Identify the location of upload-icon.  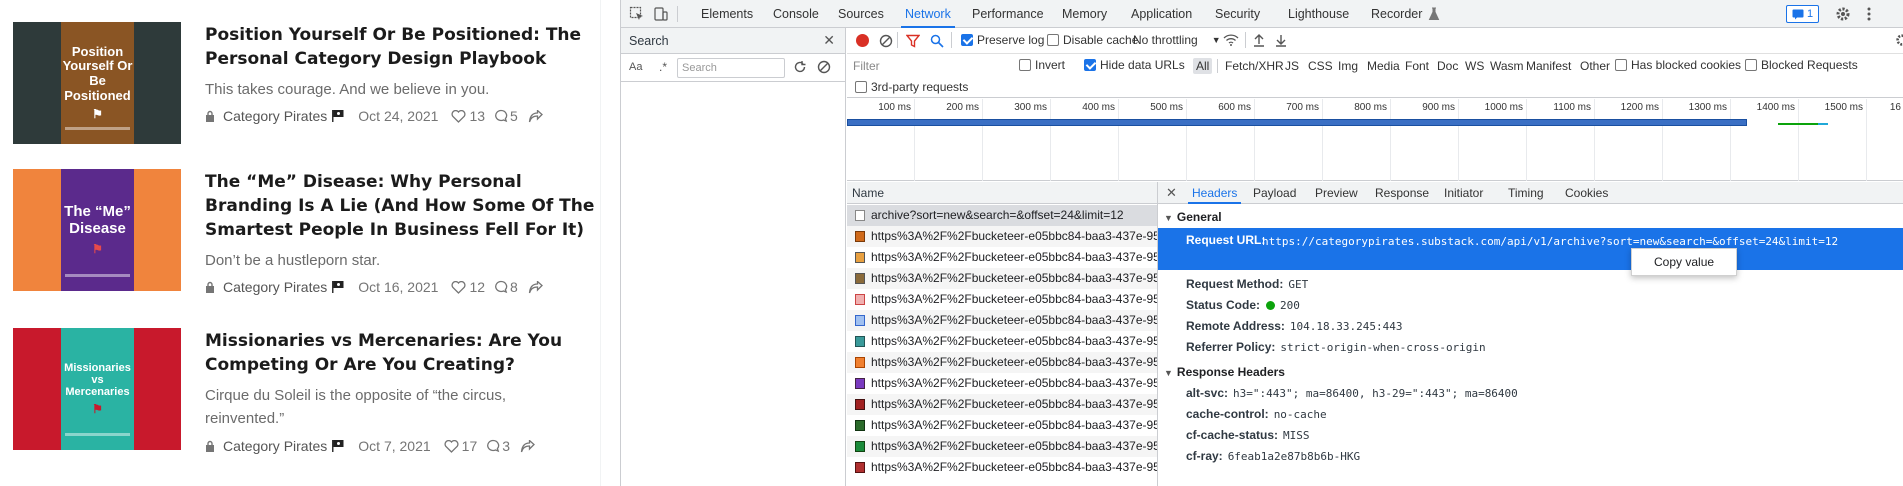
(1259, 41).